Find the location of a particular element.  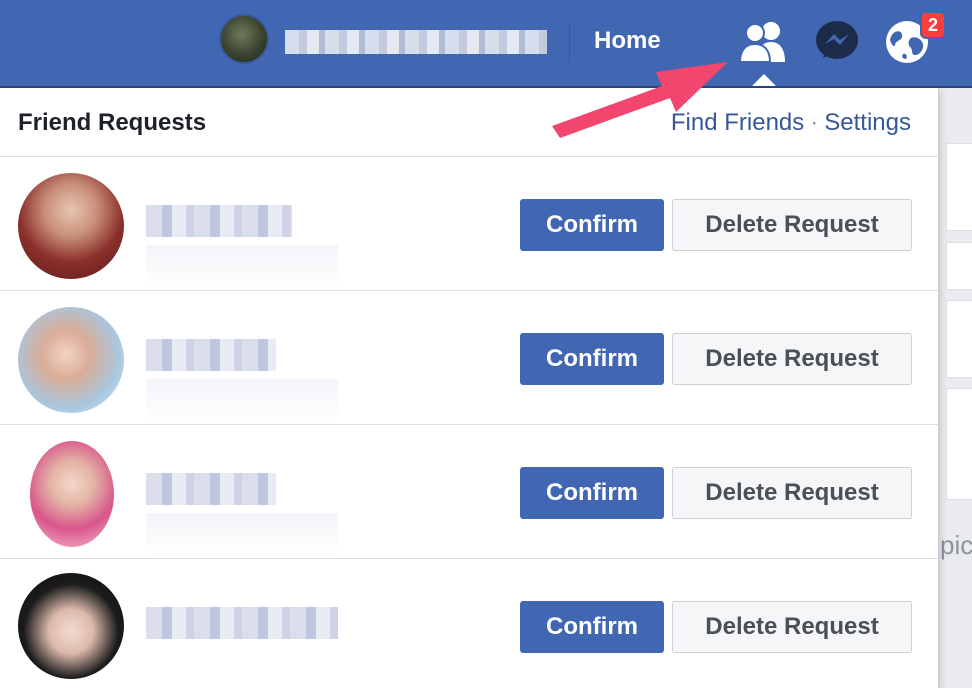

settings-link: Settings is located at coordinates (867, 122).